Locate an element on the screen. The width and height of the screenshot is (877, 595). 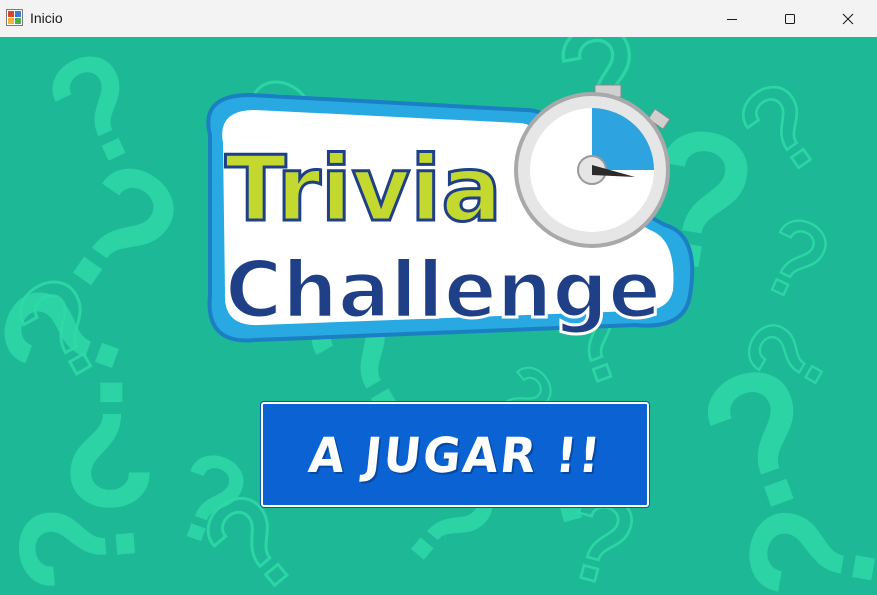
play-button-label: A JUGAR !! is located at coordinates (455, 454).